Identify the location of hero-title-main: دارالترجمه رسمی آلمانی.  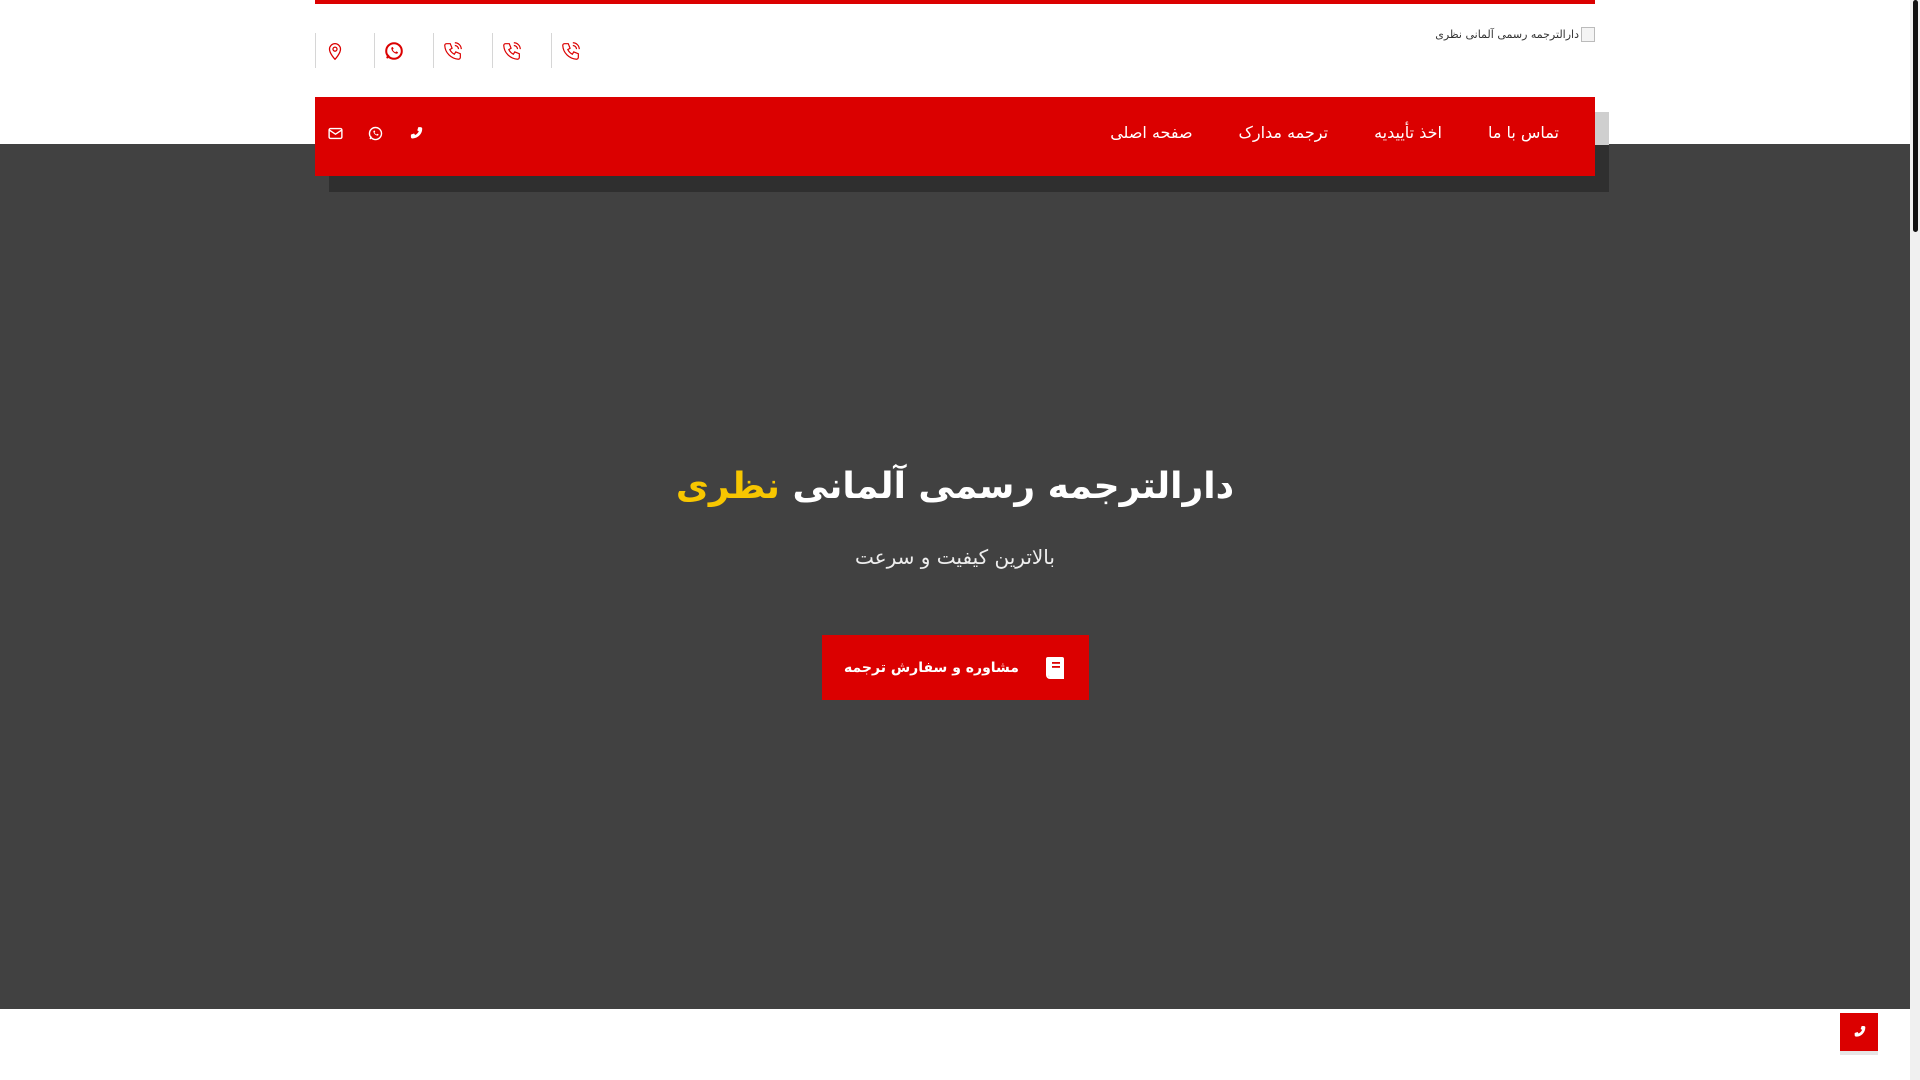
(1013, 486).